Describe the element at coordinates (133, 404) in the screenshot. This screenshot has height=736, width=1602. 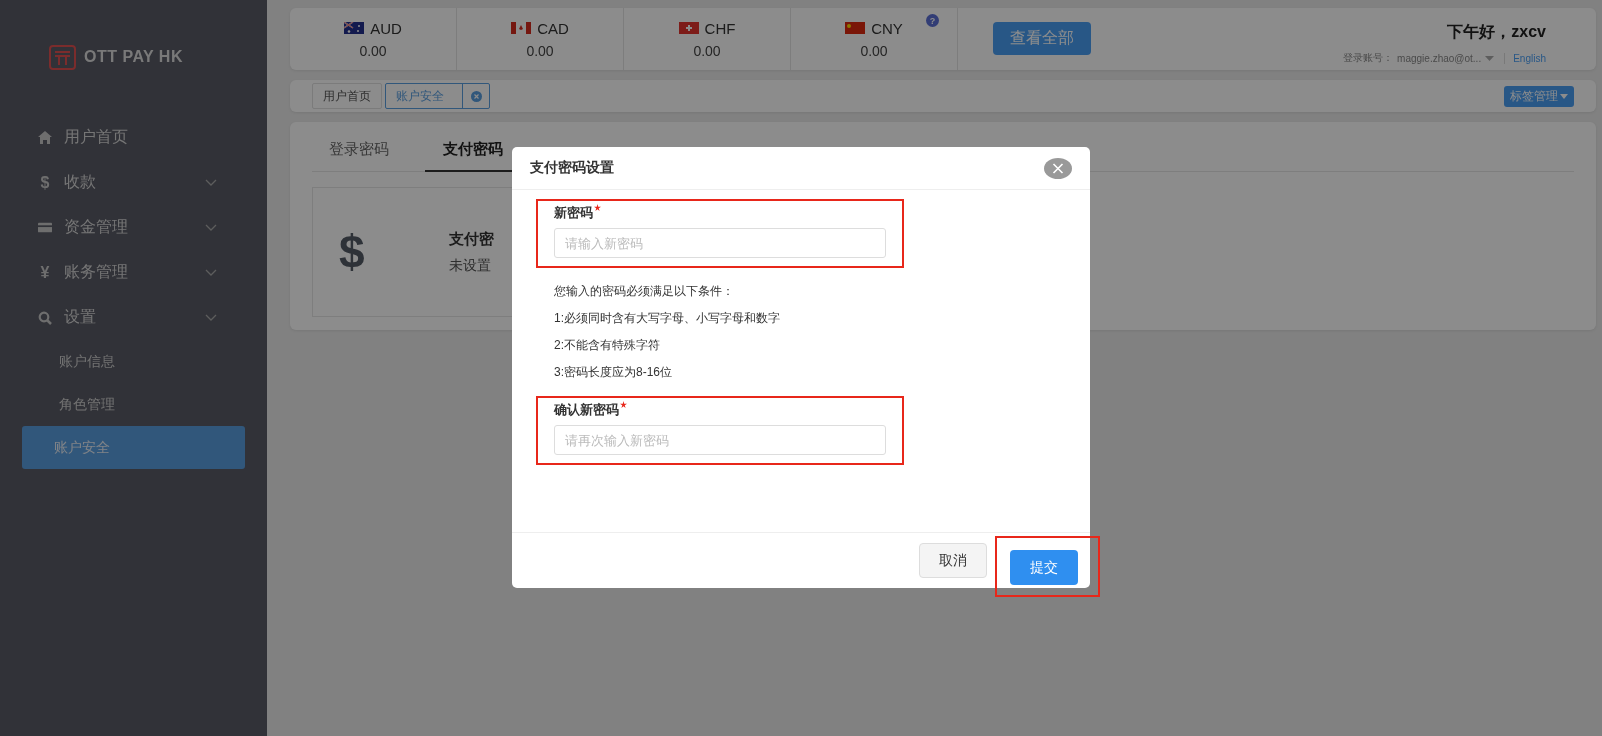
I see `nav-subitem: 角色管理` at that location.